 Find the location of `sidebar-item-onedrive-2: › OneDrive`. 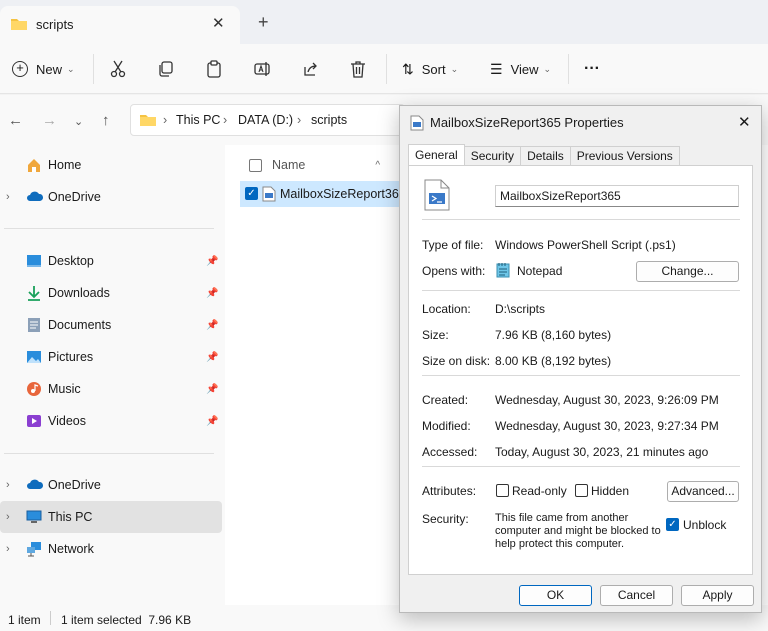

sidebar-item-onedrive-2: › OneDrive is located at coordinates (111, 485).